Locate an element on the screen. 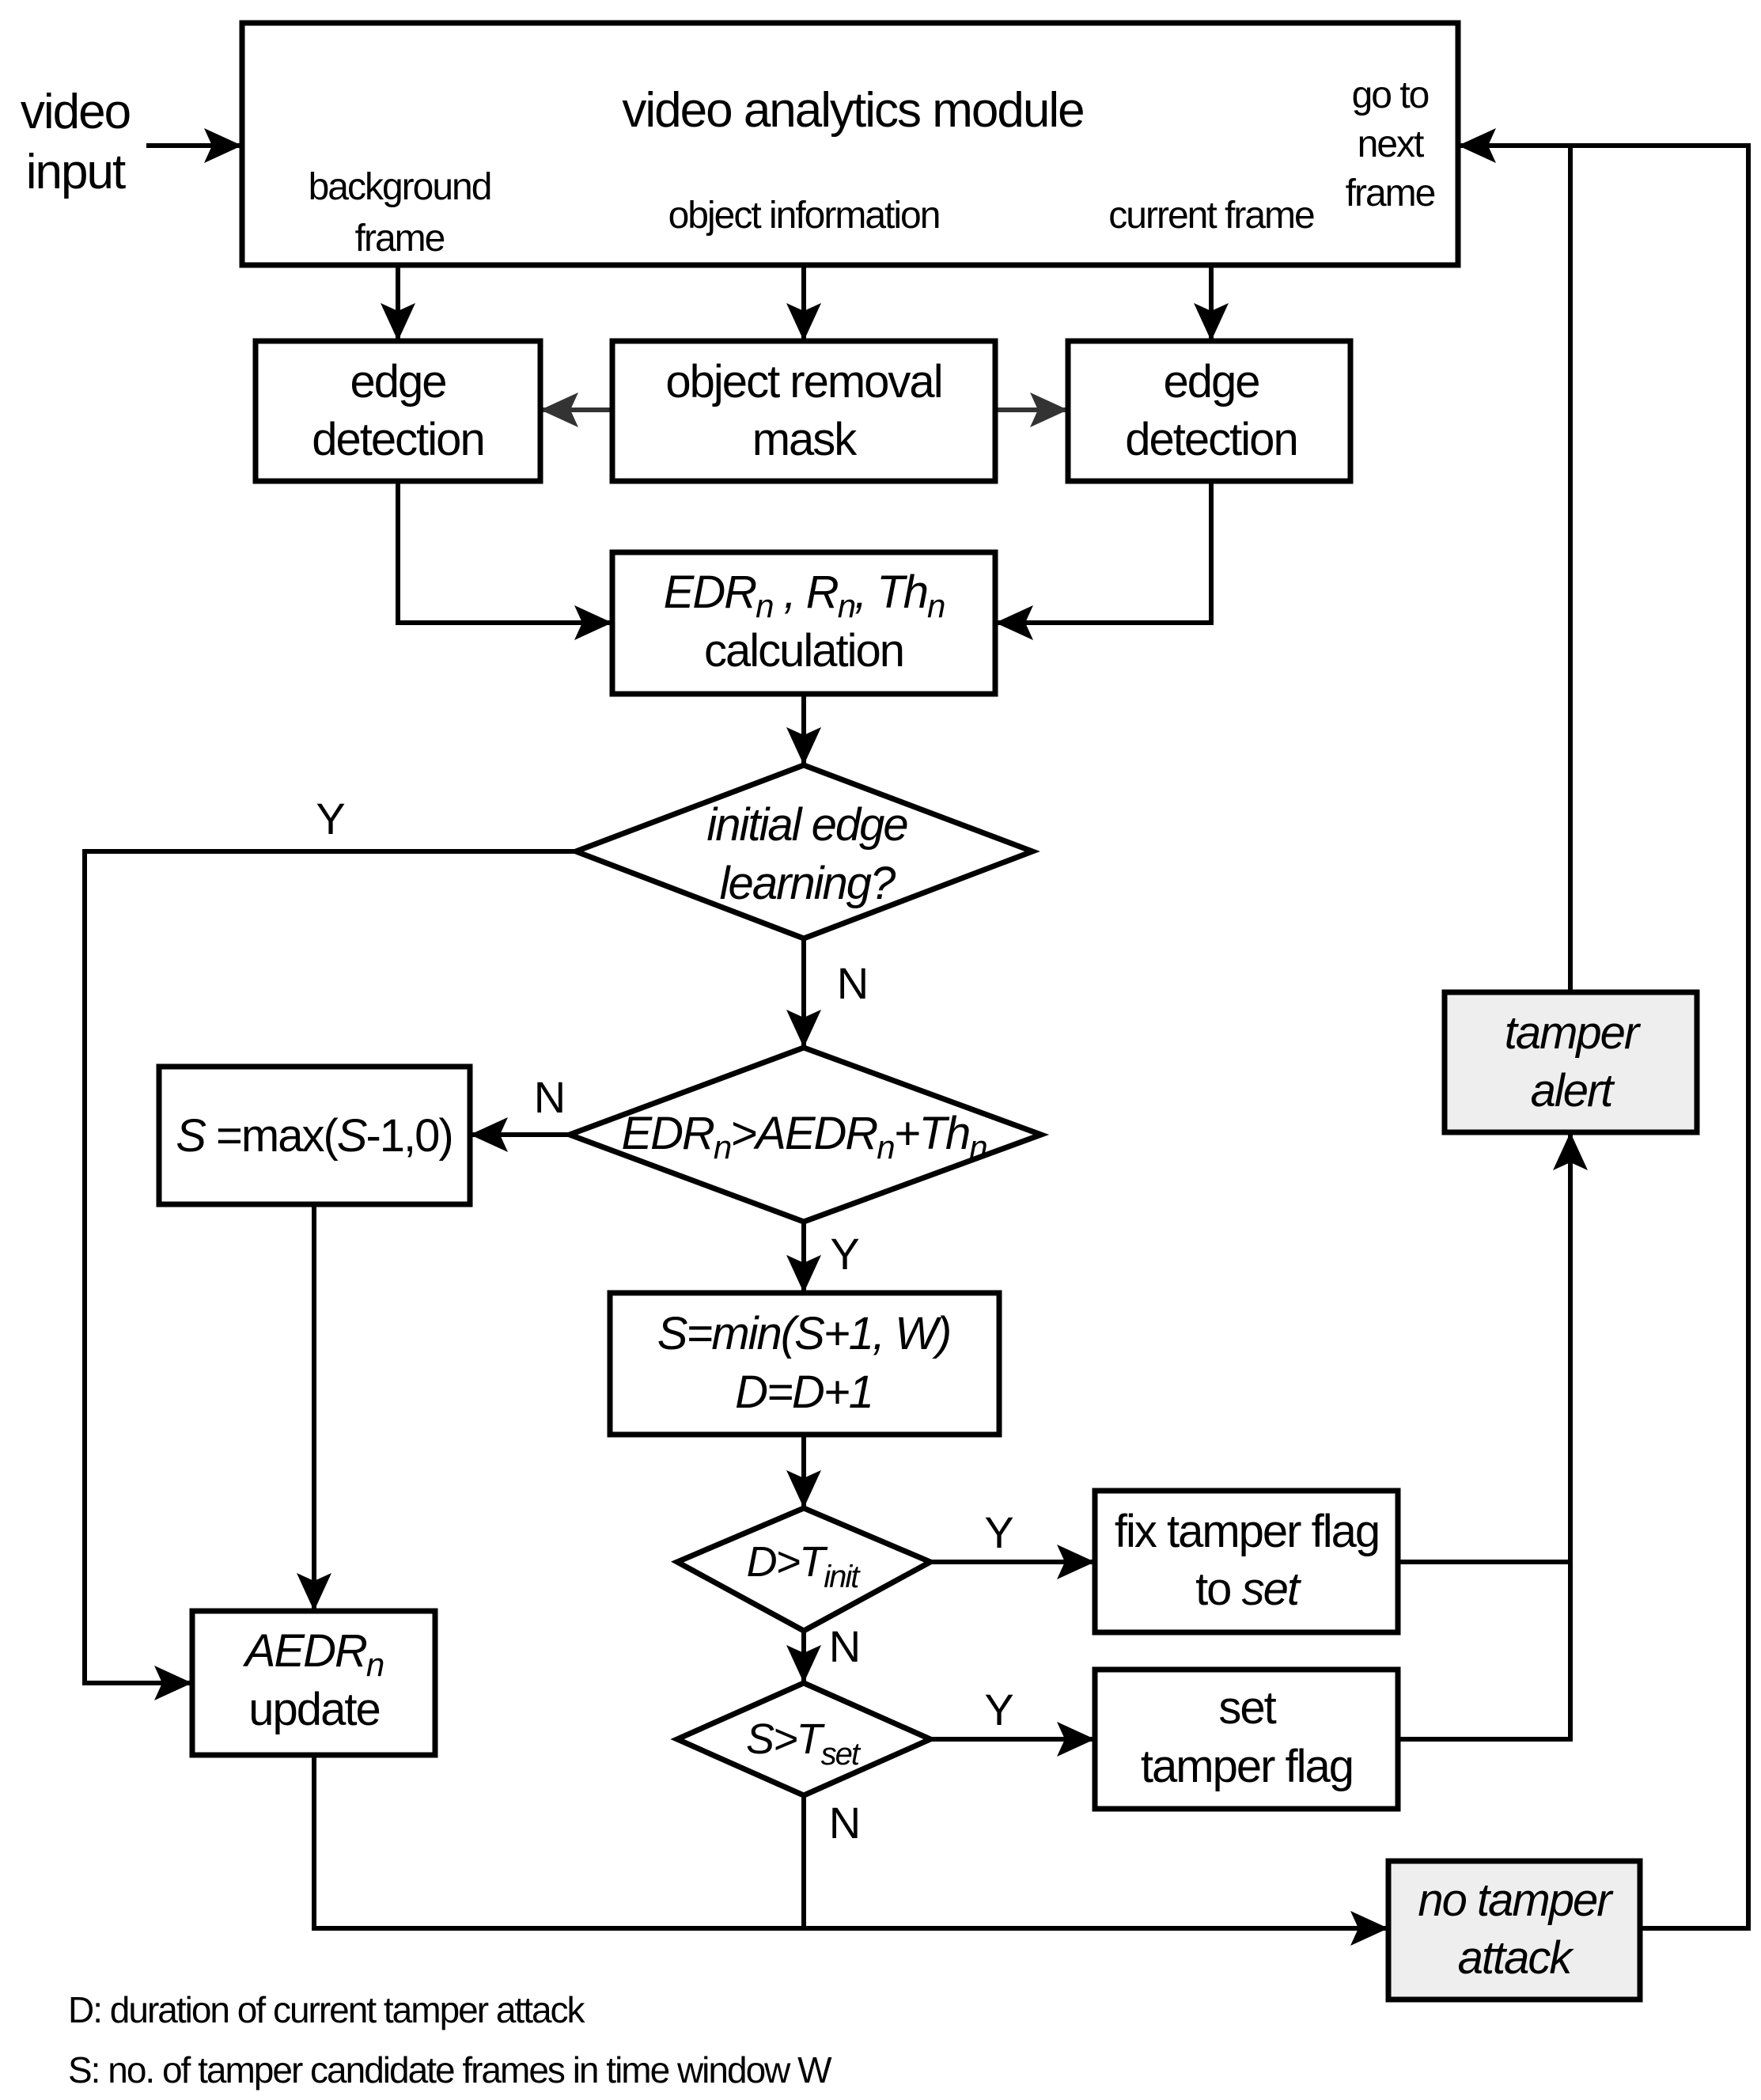  s-min-line1: S=min(S+1, W) is located at coordinates (803, 1333).